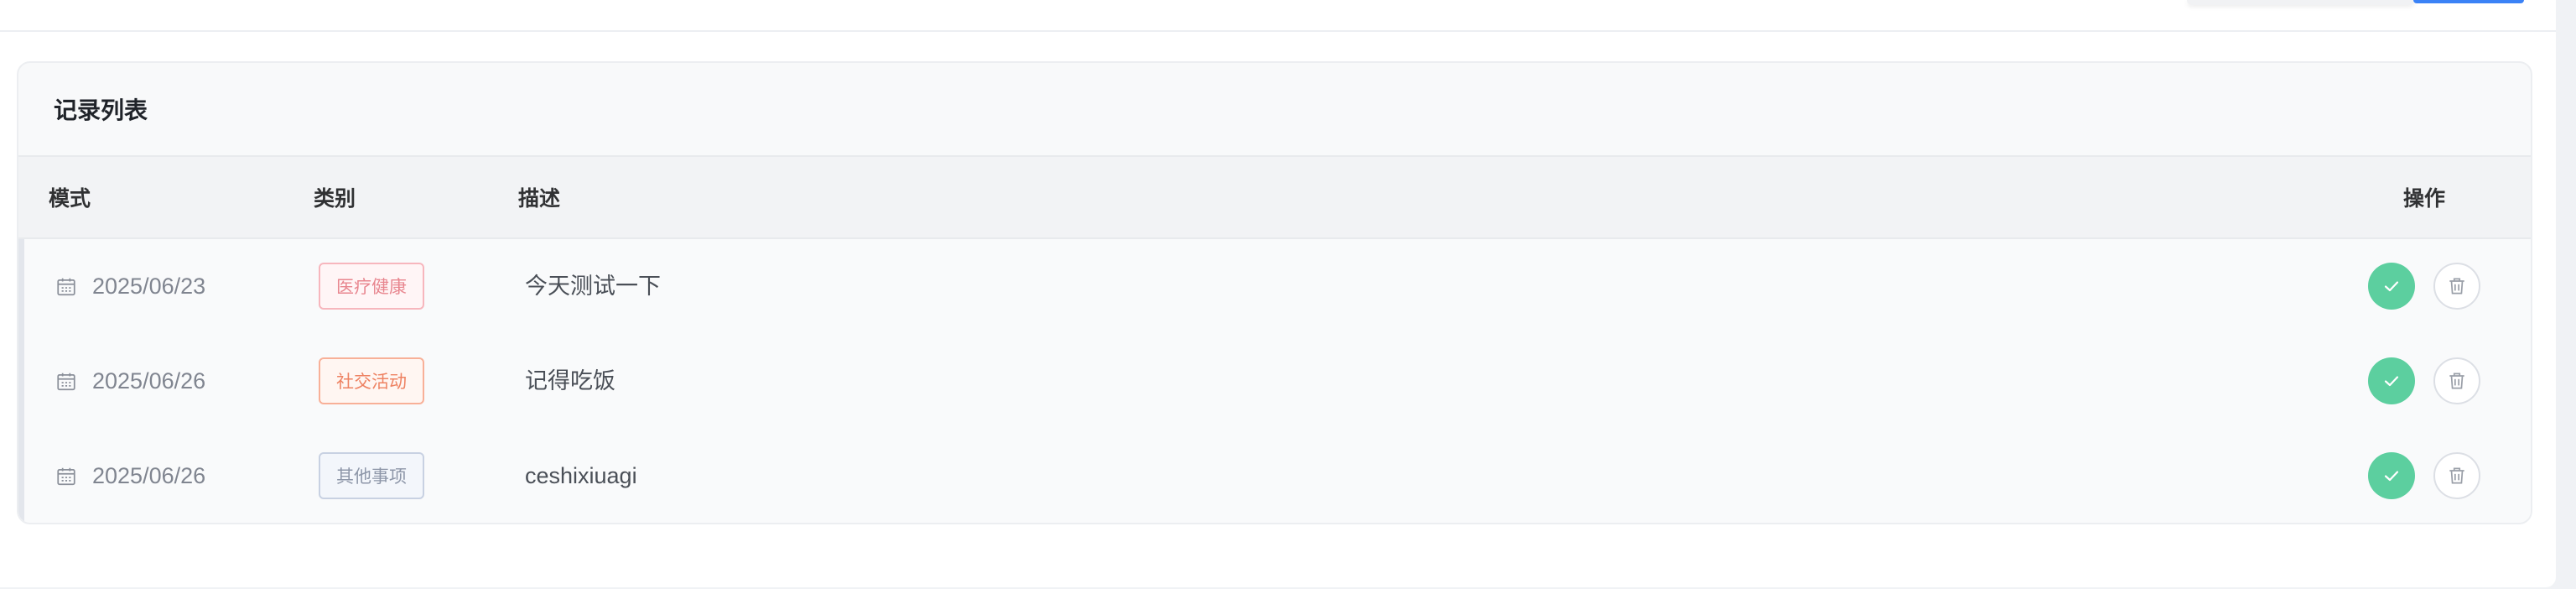  I want to click on date-text: 2025/06/23, so click(149, 286).